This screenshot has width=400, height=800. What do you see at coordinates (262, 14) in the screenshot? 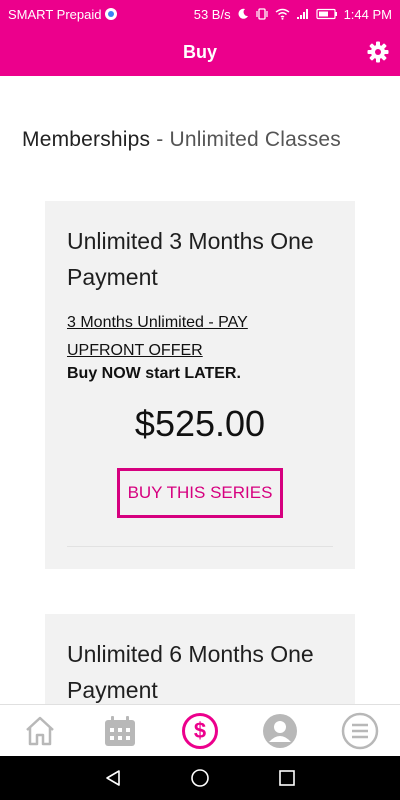
I see `vibrate-icon` at bounding box center [262, 14].